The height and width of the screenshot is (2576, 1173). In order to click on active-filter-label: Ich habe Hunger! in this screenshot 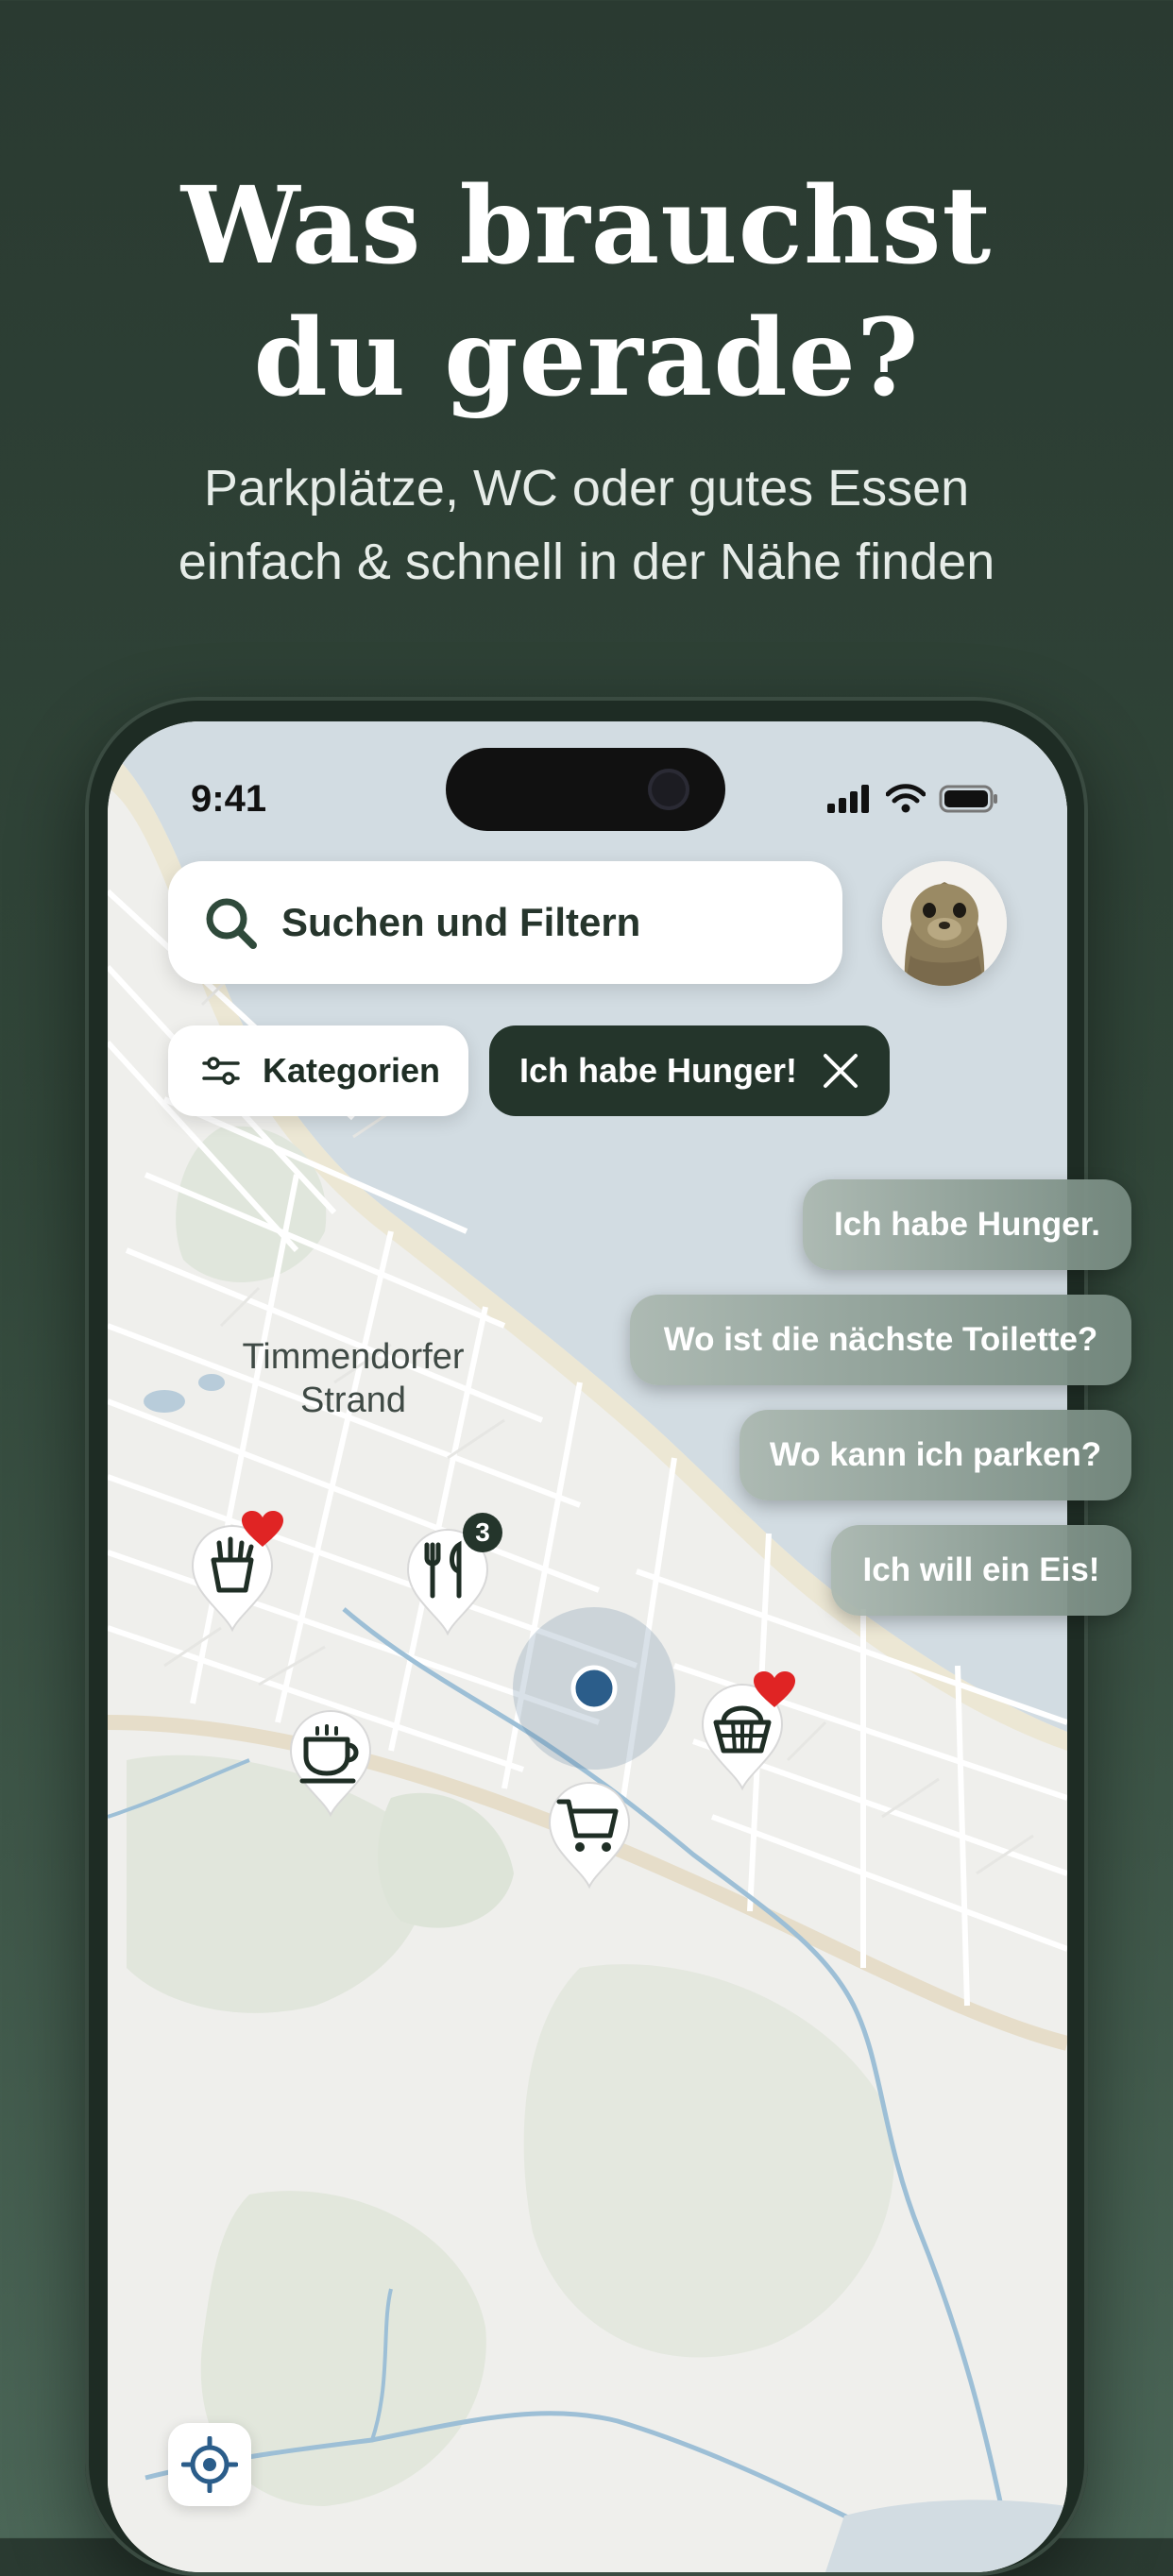, I will do `click(658, 1070)`.